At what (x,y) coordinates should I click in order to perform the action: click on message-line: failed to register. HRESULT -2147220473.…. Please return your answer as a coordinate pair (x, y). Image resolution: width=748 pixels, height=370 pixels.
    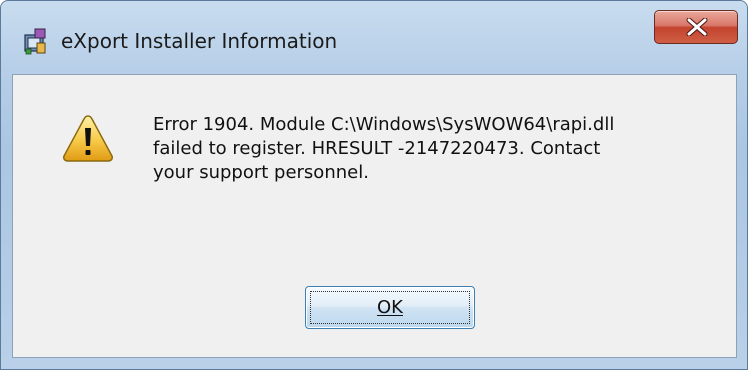
    Looking at the image, I should click on (377, 148).